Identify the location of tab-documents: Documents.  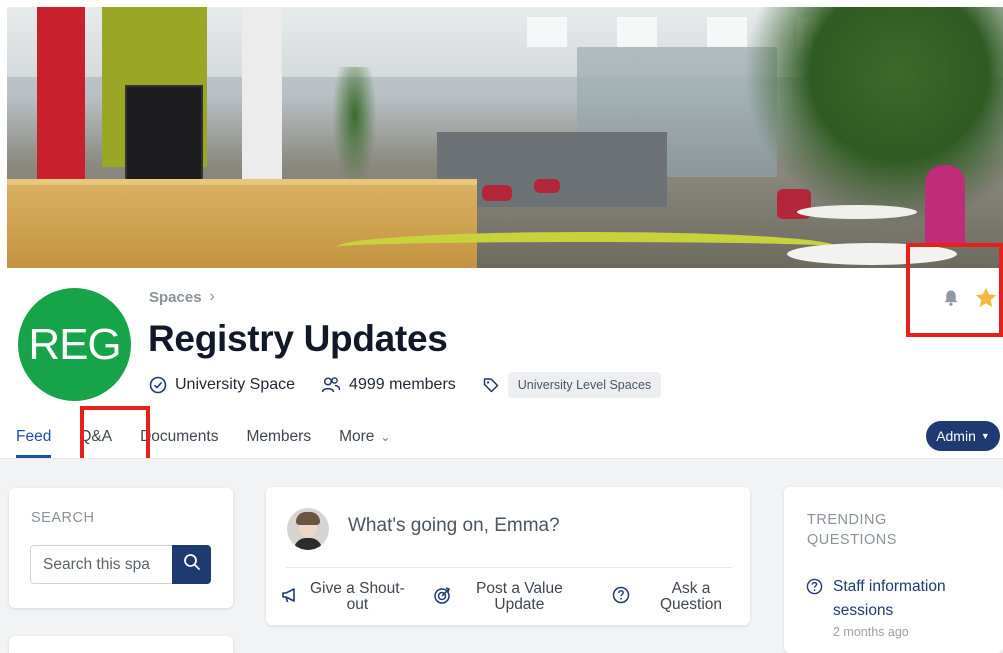
(179, 436).